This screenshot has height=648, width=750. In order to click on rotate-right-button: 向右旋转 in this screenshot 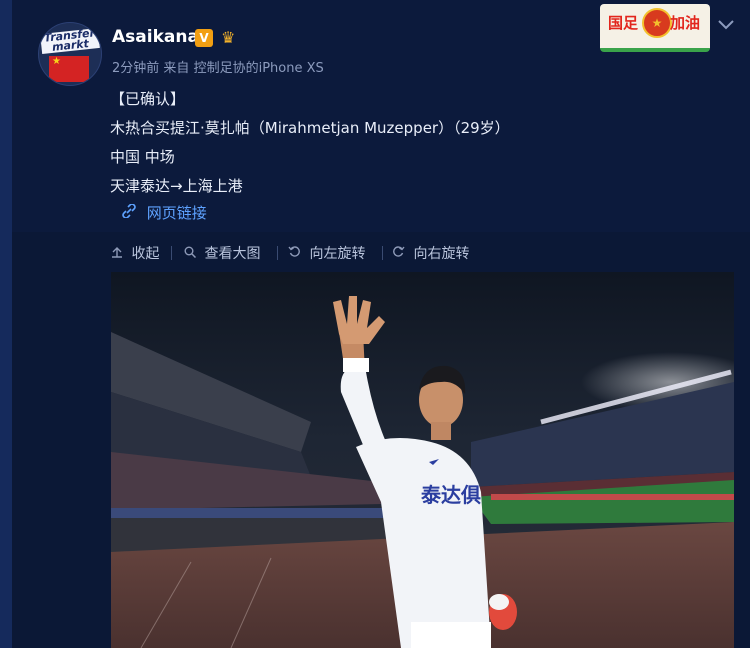, I will do `click(430, 253)`.